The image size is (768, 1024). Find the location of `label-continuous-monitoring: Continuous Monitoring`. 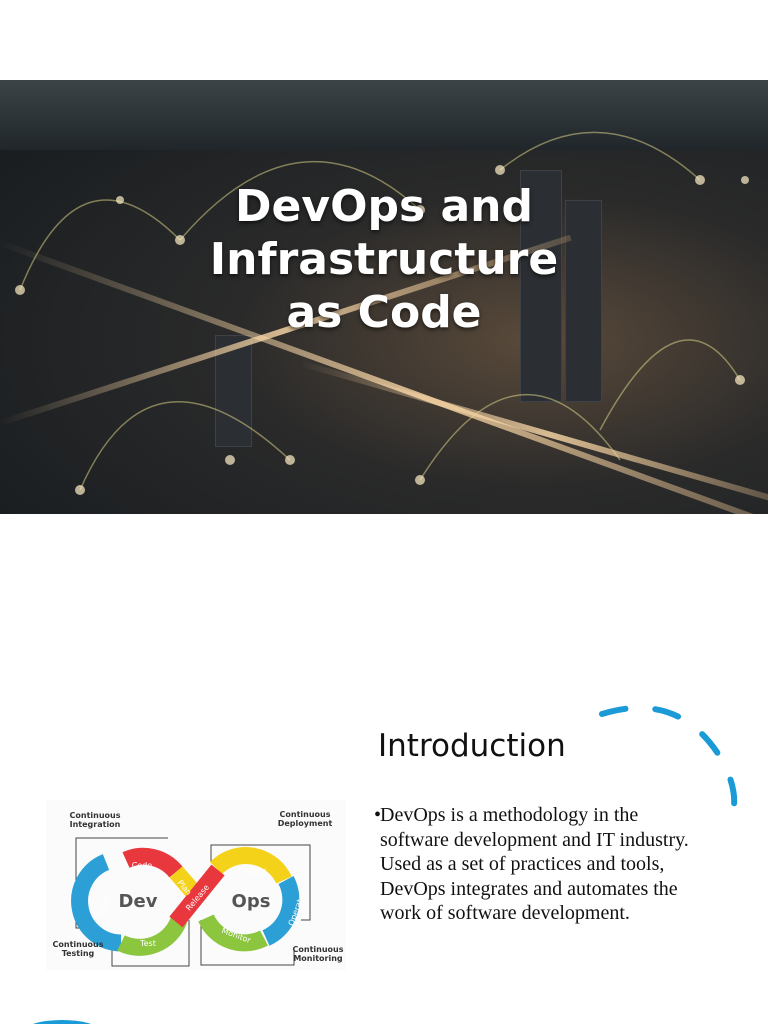

label-continuous-monitoring: Continuous Monitoring is located at coordinates (318, 954).